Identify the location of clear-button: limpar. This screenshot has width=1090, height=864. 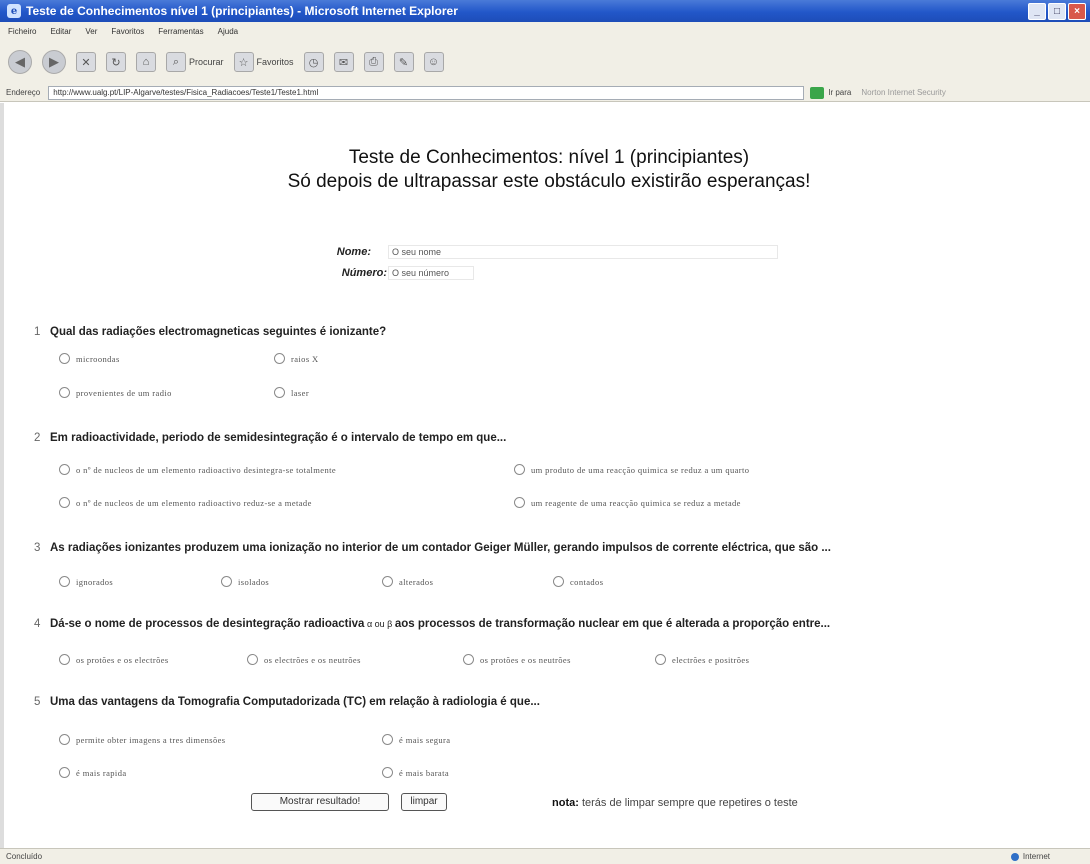
(424, 802).